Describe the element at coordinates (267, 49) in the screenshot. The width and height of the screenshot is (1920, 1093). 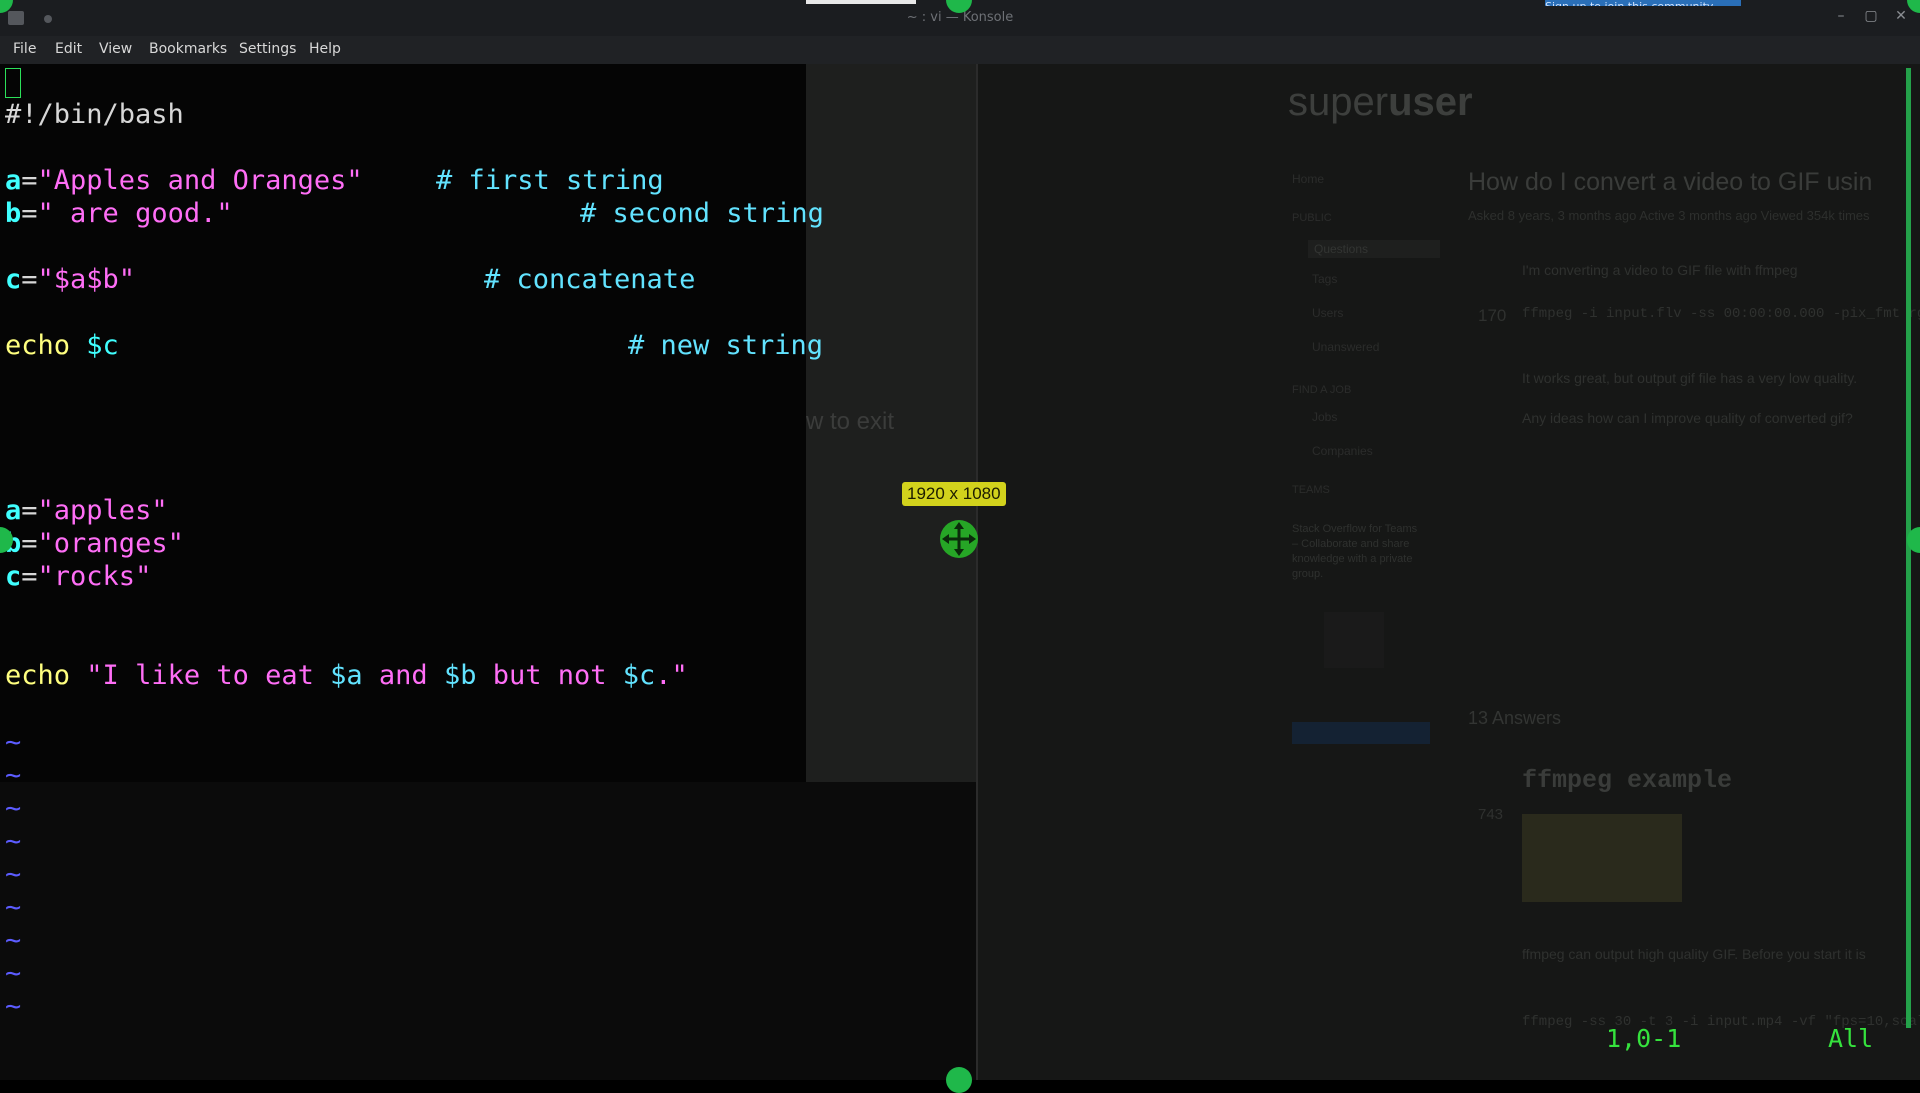
I see `menu-settings: Settings` at that location.